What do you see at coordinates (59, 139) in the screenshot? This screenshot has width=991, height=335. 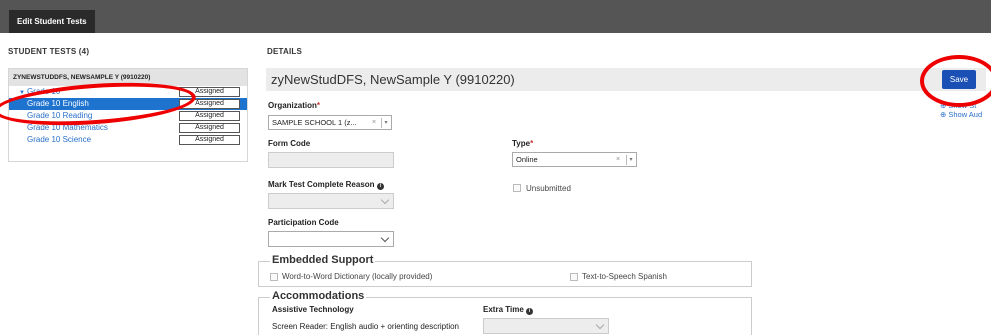 I see `test-label: Grade 10 Science` at bounding box center [59, 139].